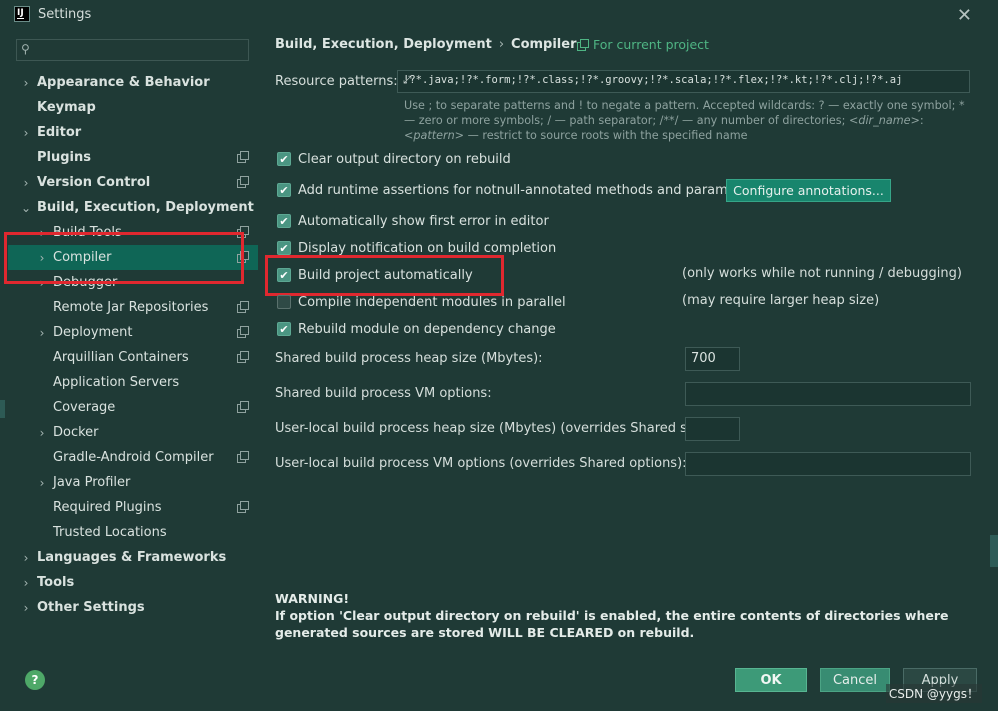 This screenshot has width=998, height=711. What do you see at coordinates (129, 232) in the screenshot?
I see `sidebar-item-build-tools: › Build Tools` at bounding box center [129, 232].